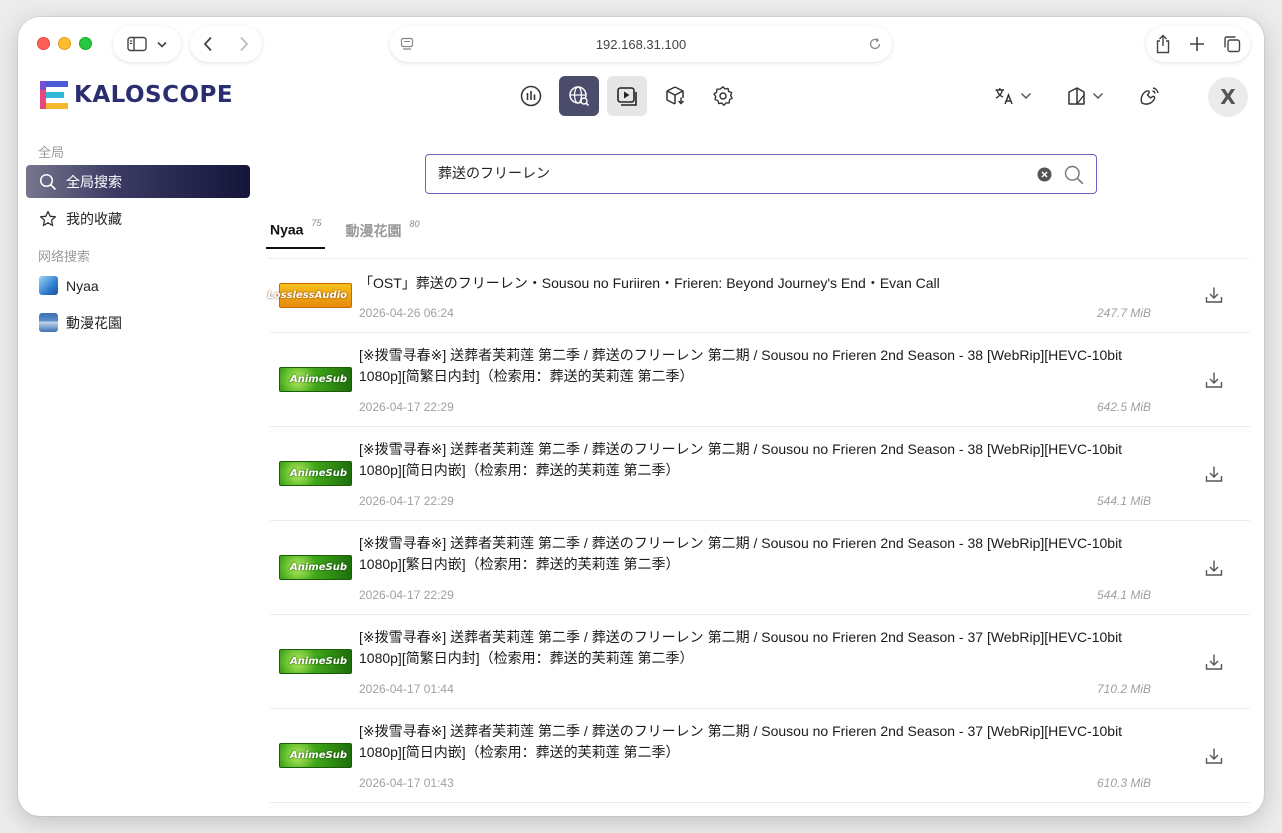  What do you see at coordinates (94, 322) in the screenshot?
I see `sidebar-item-label: 動漫花園` at bounding box center [94, 322].